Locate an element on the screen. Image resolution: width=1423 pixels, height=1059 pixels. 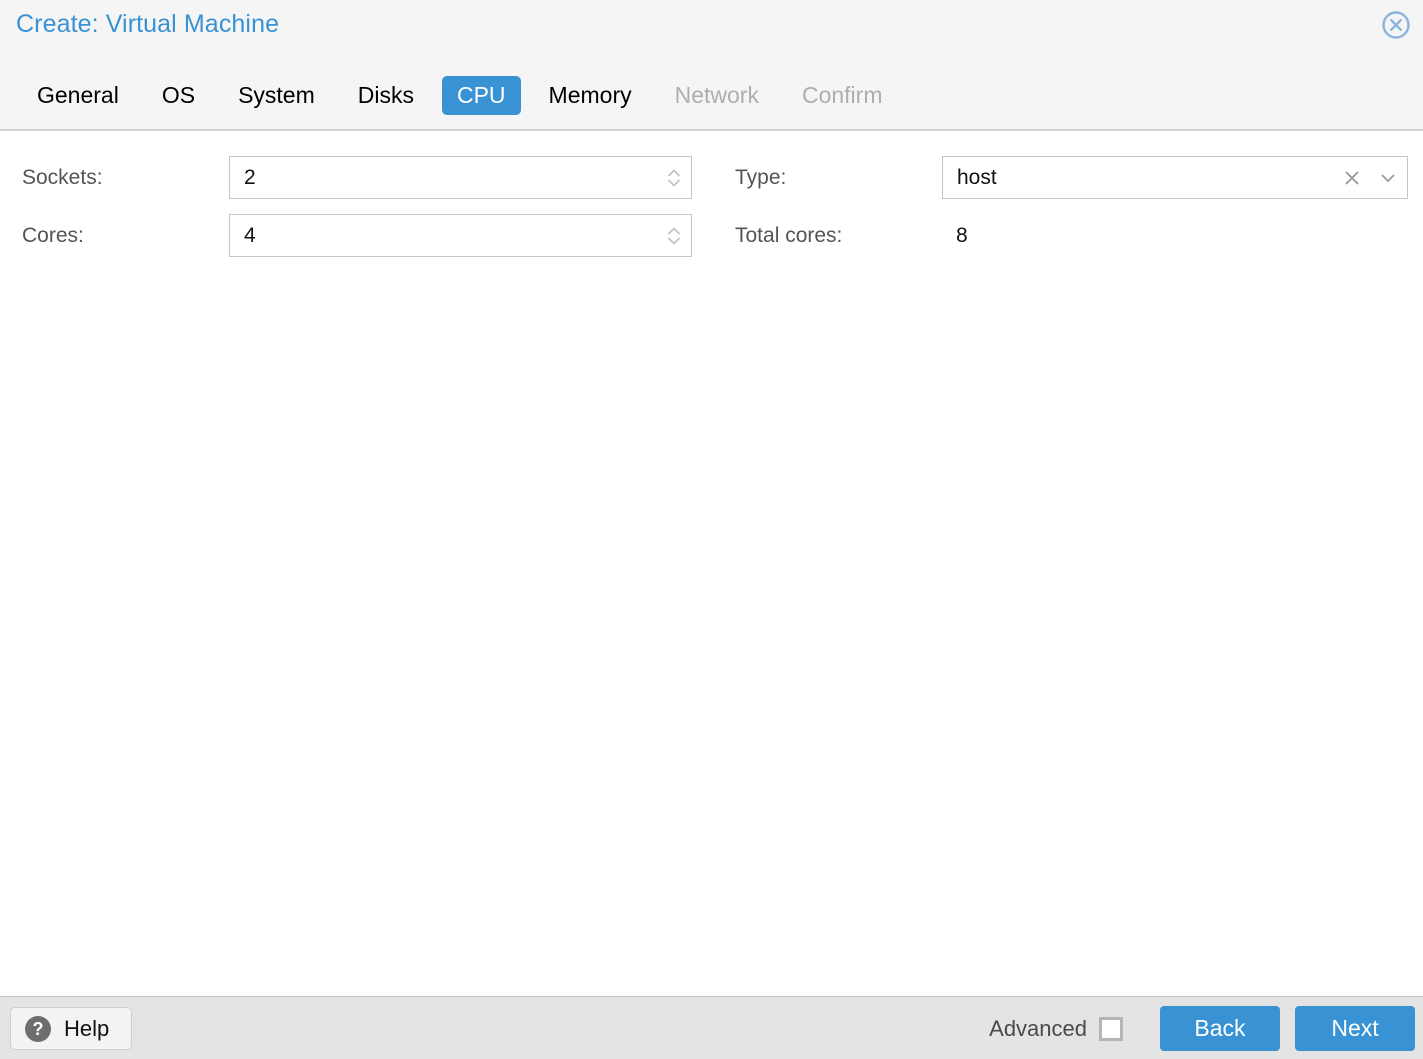
sockets-label: Sockets: is located at coordinates (62, 177).